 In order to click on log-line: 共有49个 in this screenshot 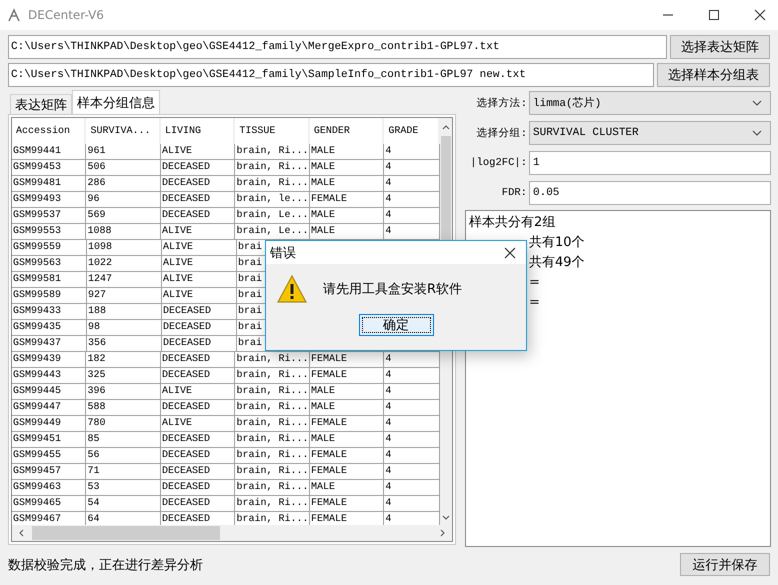, I will do `click(557, 263)`.